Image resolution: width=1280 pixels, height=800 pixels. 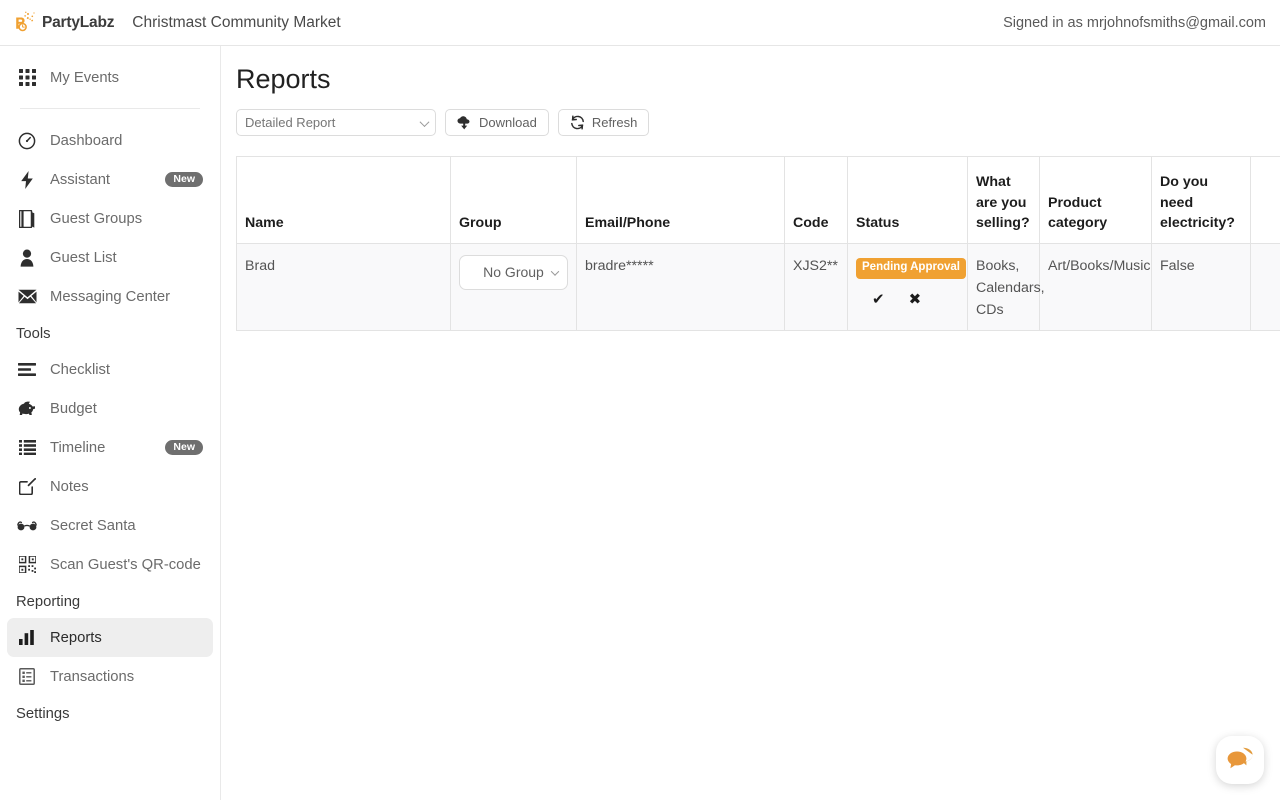 I want to click on partylabz-logo-icon, so click(x=25, y=23).